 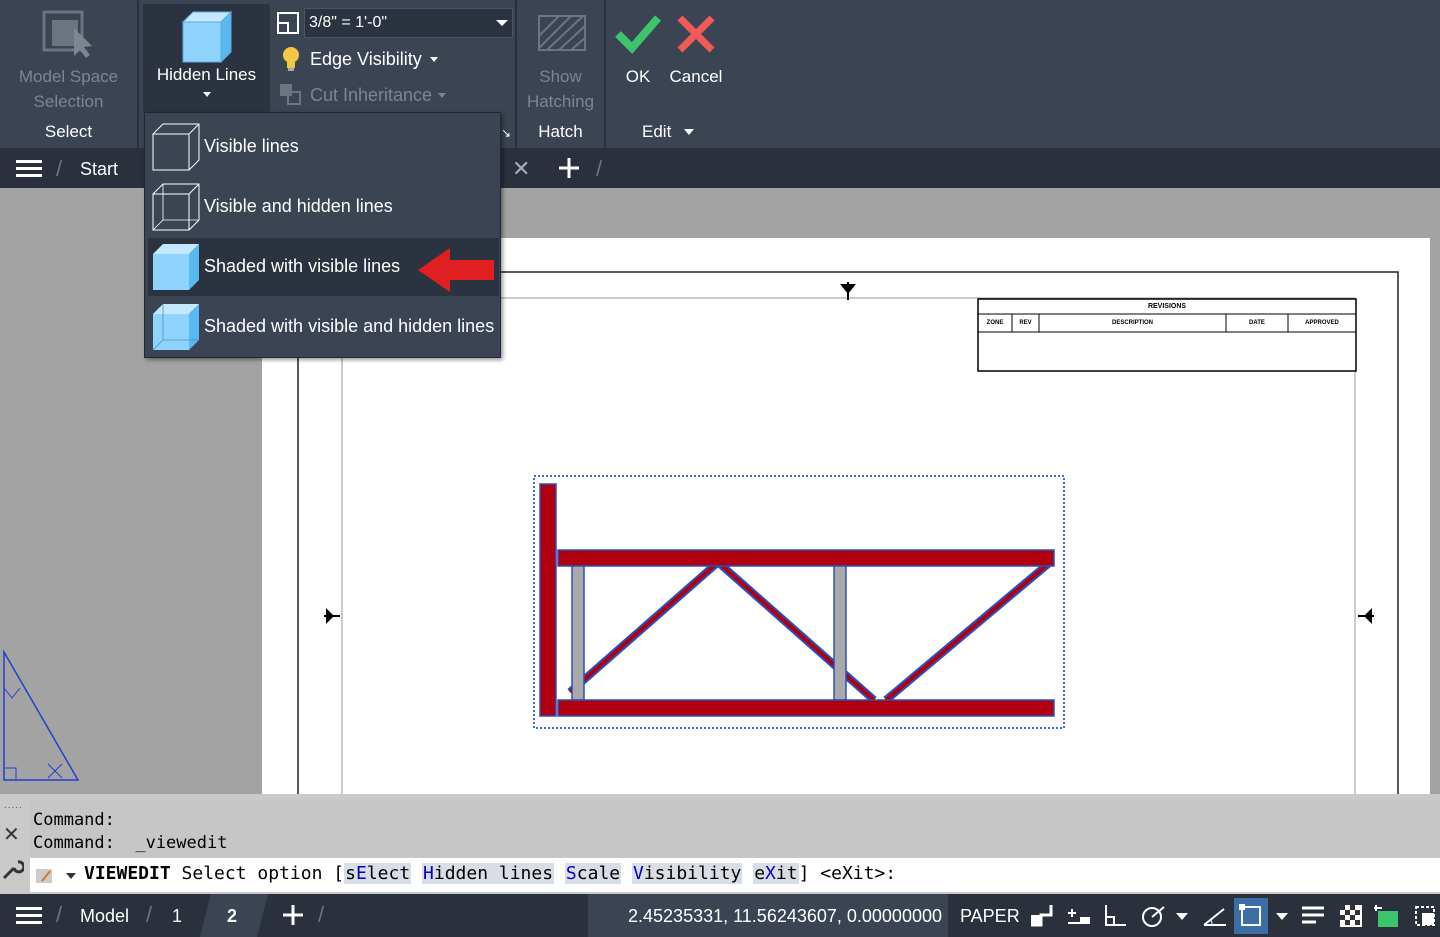 I want to click on edit-panel-label: Edit, so click(x=668, y=132).